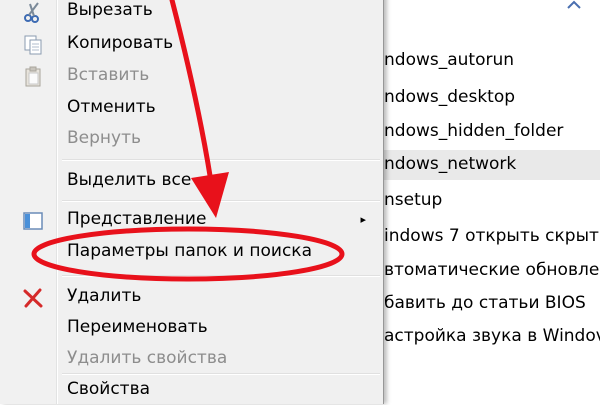 This screenshot has width=600, height=405. What do you see at coordinates (111, 107) in the screenshot?
I see `menu-item-label: Отменить` at bounding box center [111, 107].